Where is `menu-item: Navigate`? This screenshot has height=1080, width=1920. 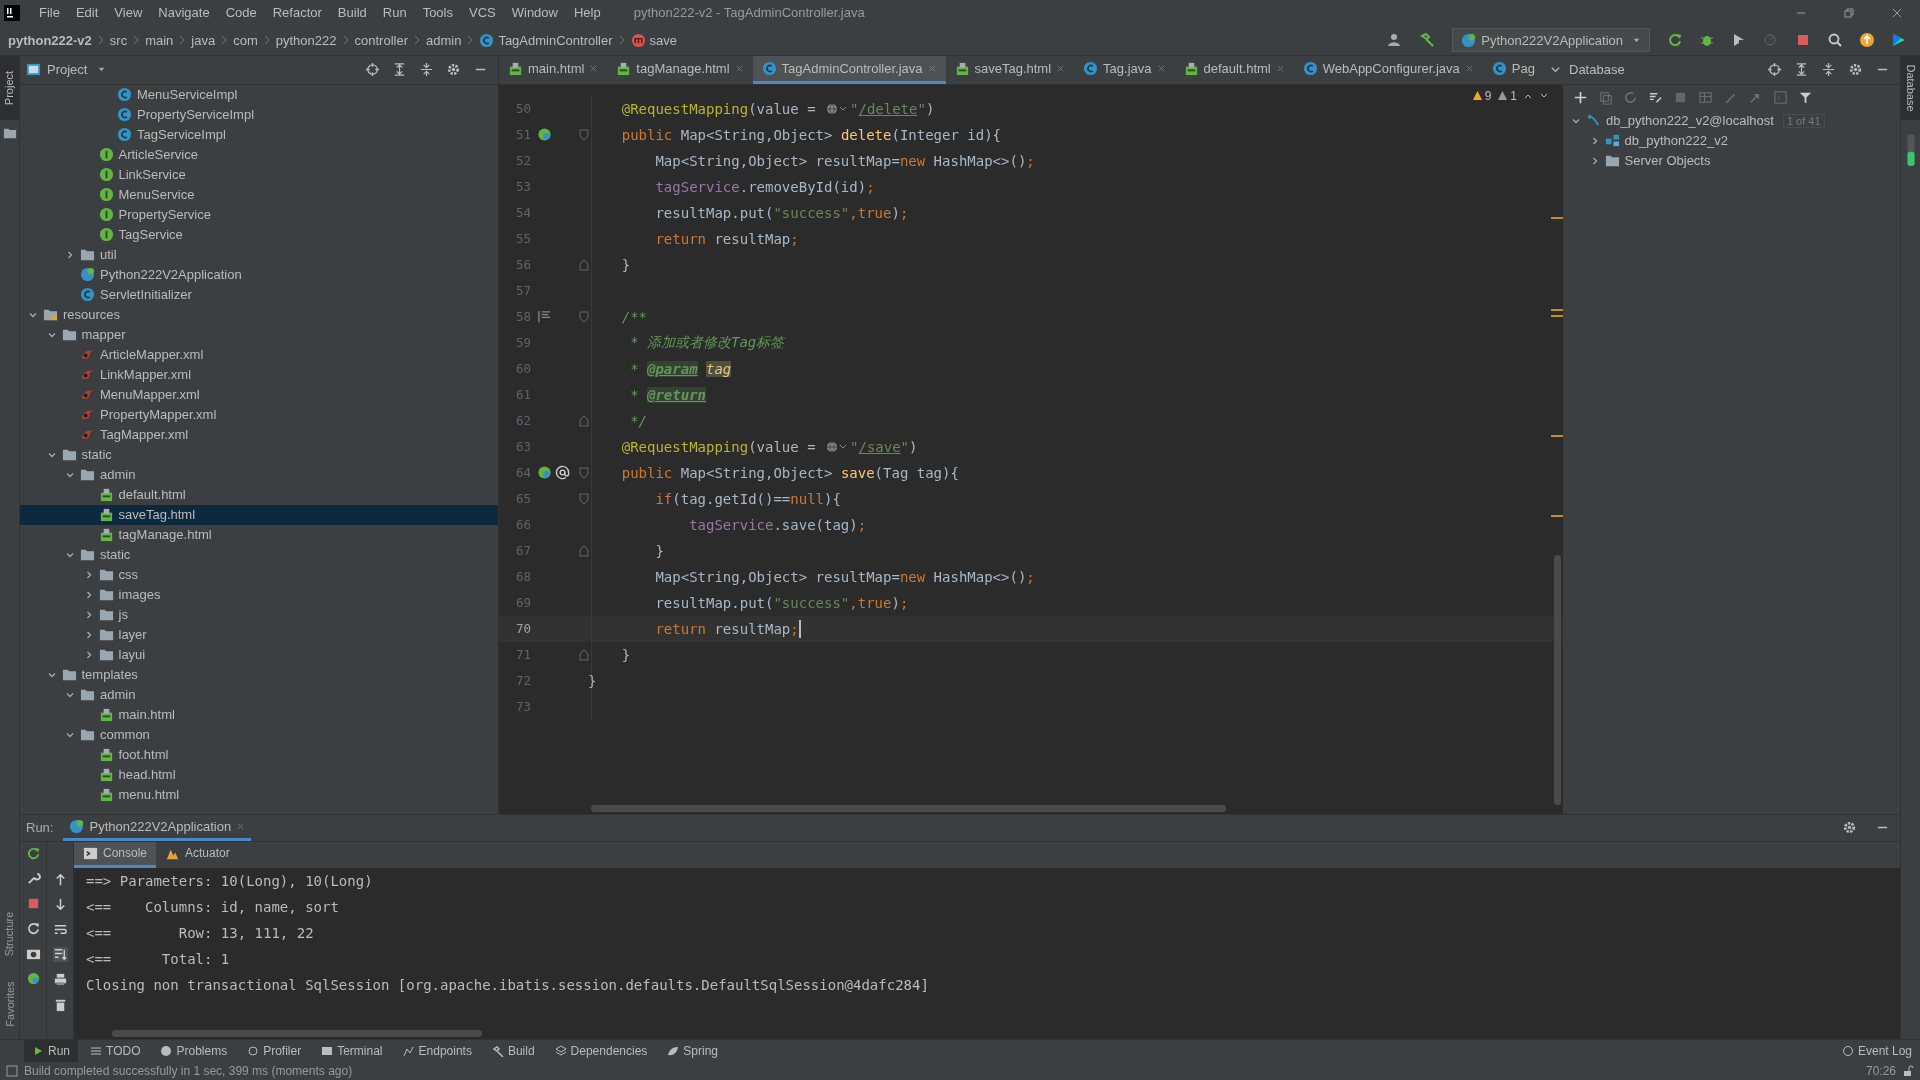 menu-item: Navigate is located at coordinates (184, 13).